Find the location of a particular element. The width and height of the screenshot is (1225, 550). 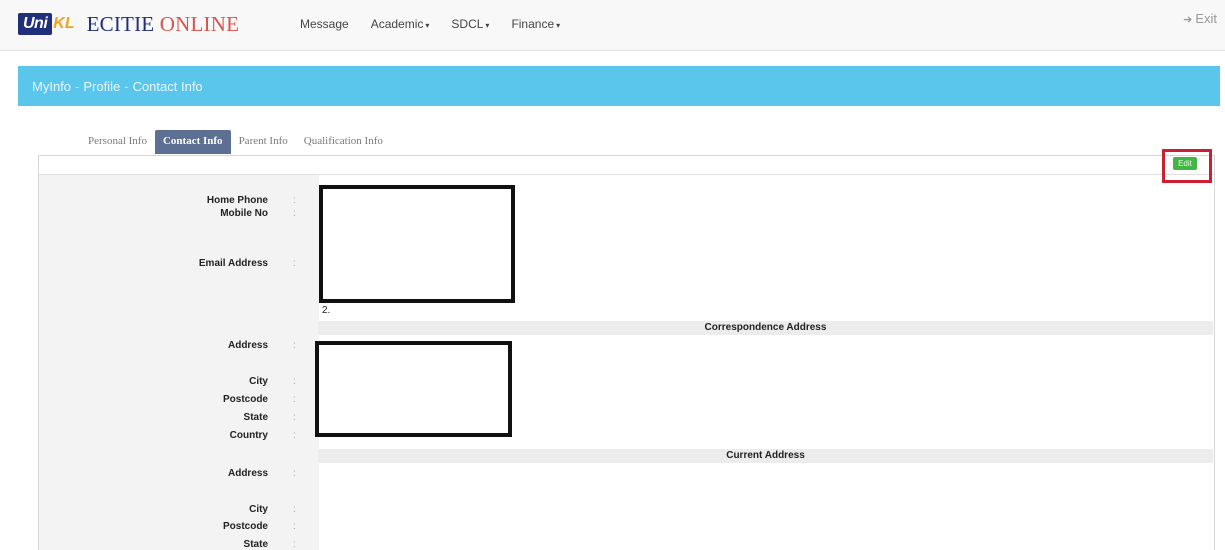

menu-sdcl: SDCL ▾ is located at coordinates (470, 24).